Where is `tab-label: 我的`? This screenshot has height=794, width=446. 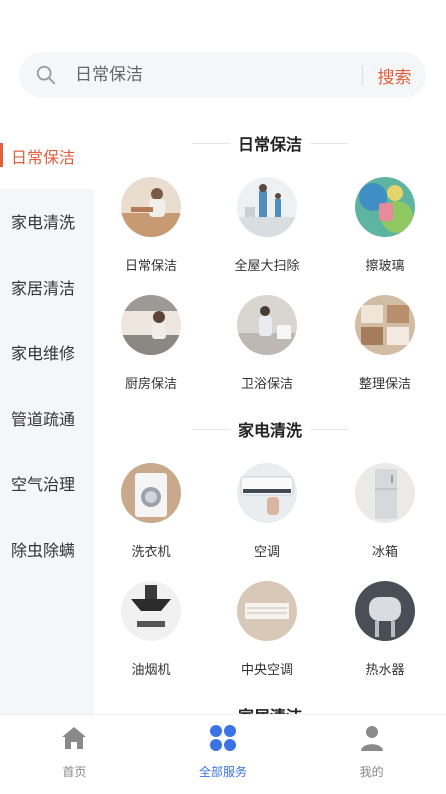
tab-label: 我的 is located at coordinates (371, 772).